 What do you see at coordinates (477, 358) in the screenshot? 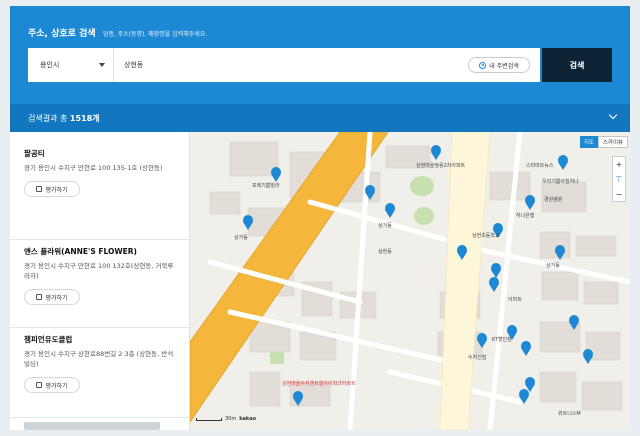
I see `map-label: 수지신협` at bounding box center [477, 358].